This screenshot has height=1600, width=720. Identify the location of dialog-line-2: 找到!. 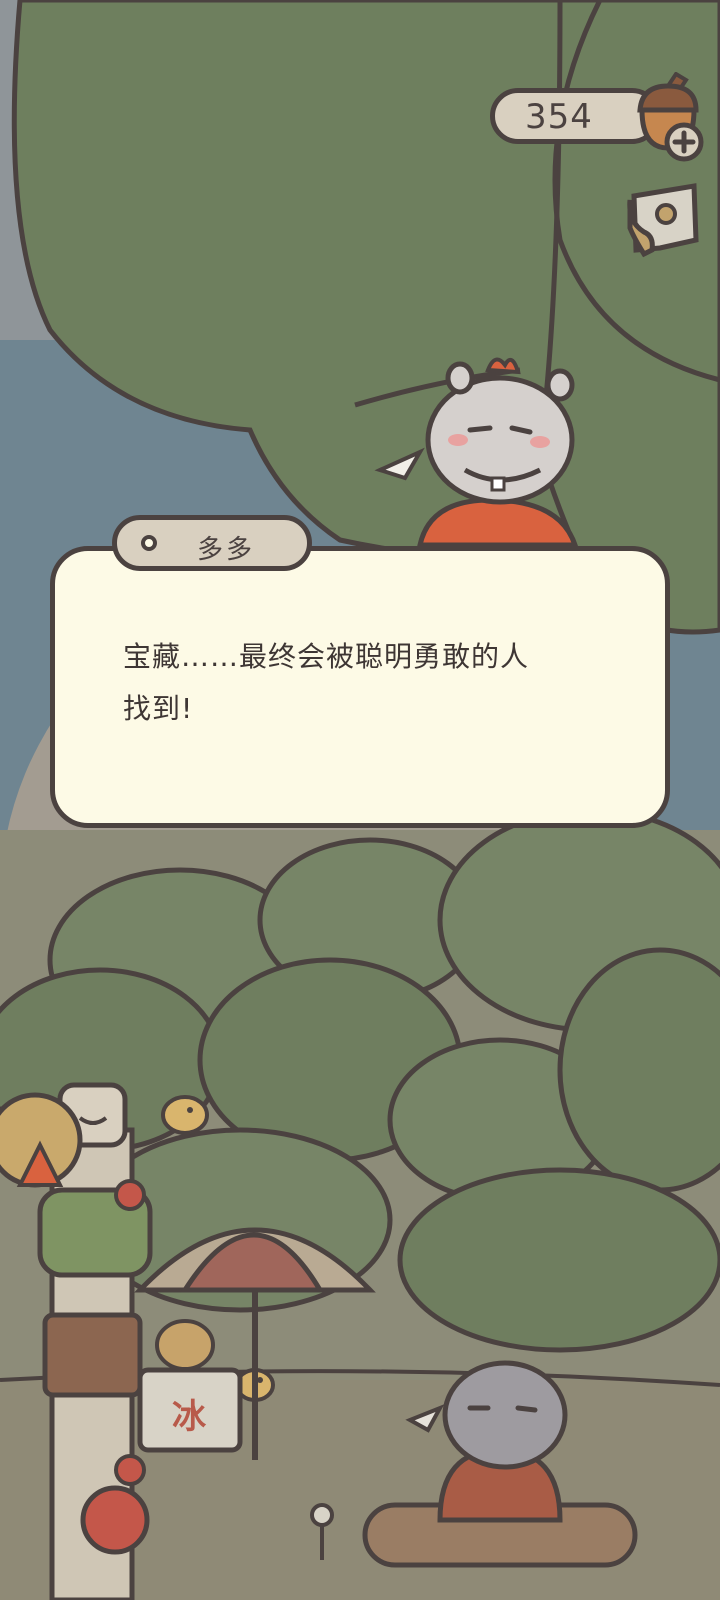
(158, 708).